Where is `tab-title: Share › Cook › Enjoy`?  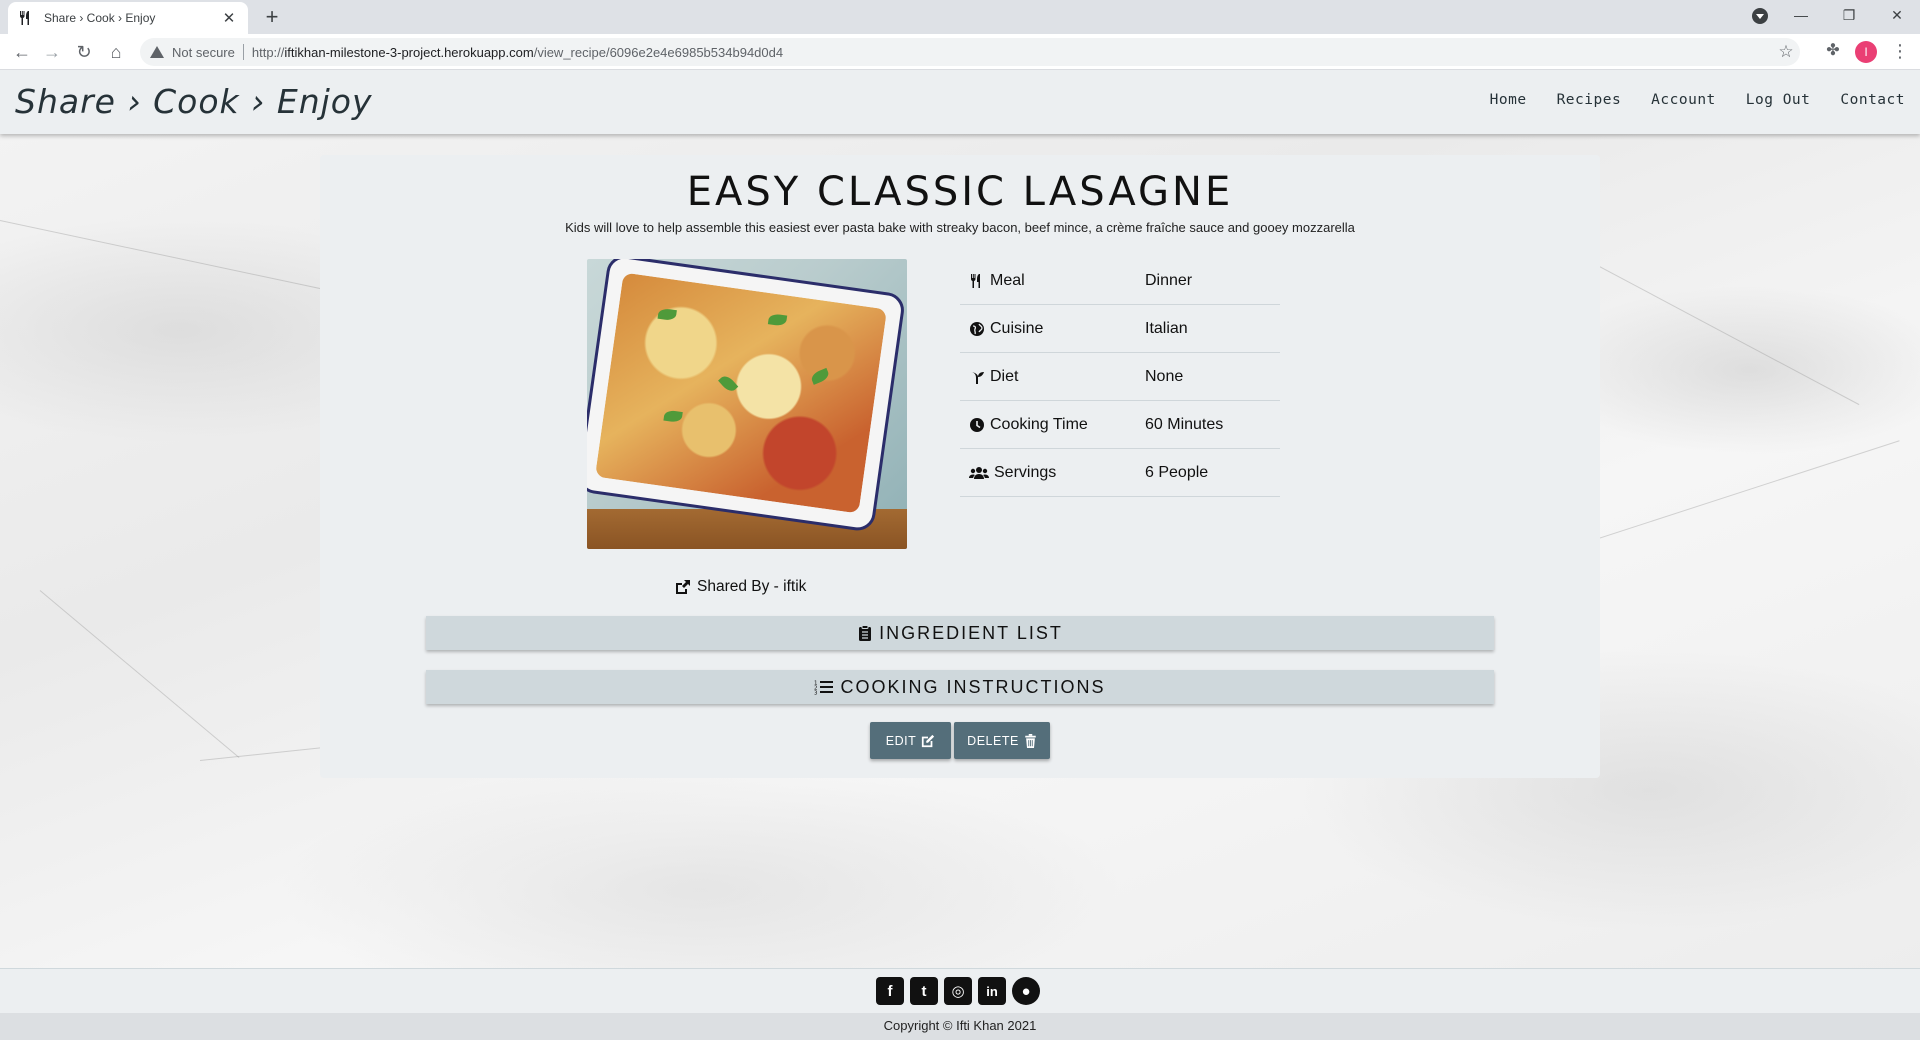 tab-title: Share › Cook › Enjoy is located at coordinates (100, 18).